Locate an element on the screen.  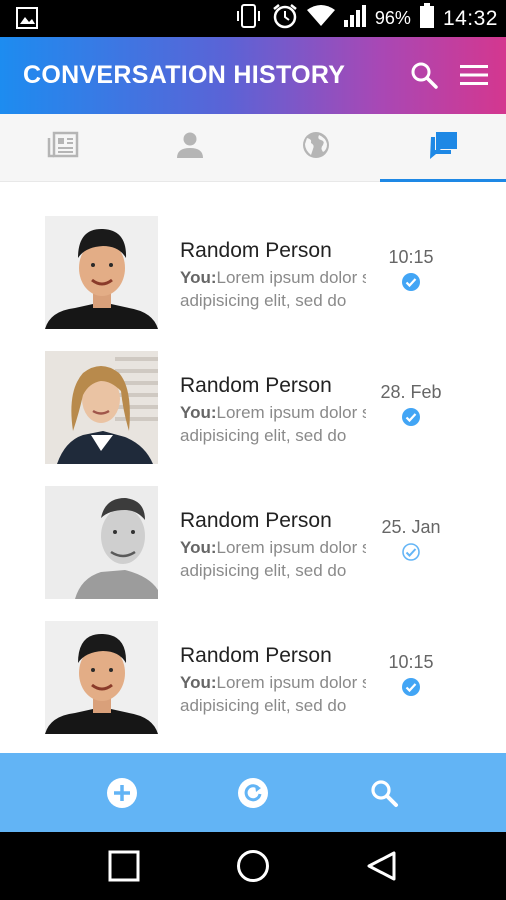
add-circle-icon is located at coordinates (122, 793).